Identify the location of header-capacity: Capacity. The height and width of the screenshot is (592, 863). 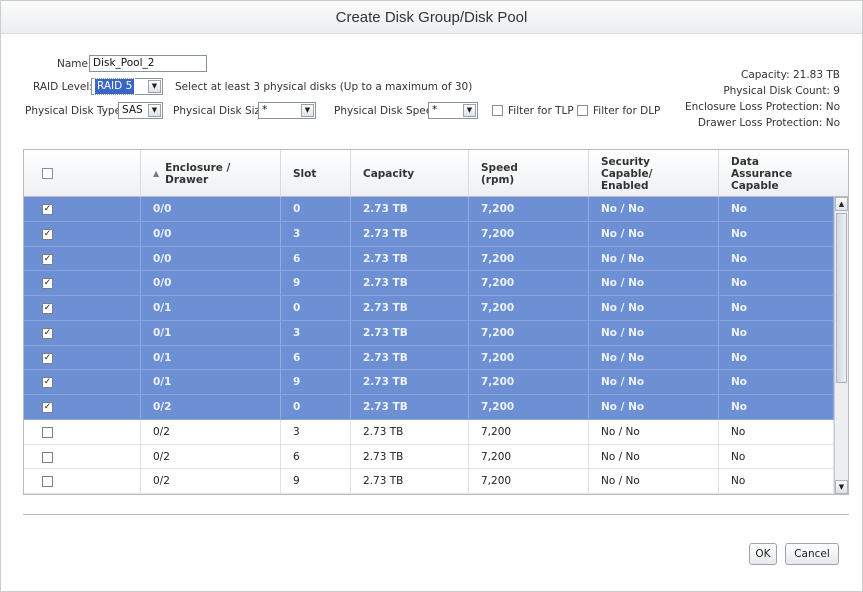
(410, 173).